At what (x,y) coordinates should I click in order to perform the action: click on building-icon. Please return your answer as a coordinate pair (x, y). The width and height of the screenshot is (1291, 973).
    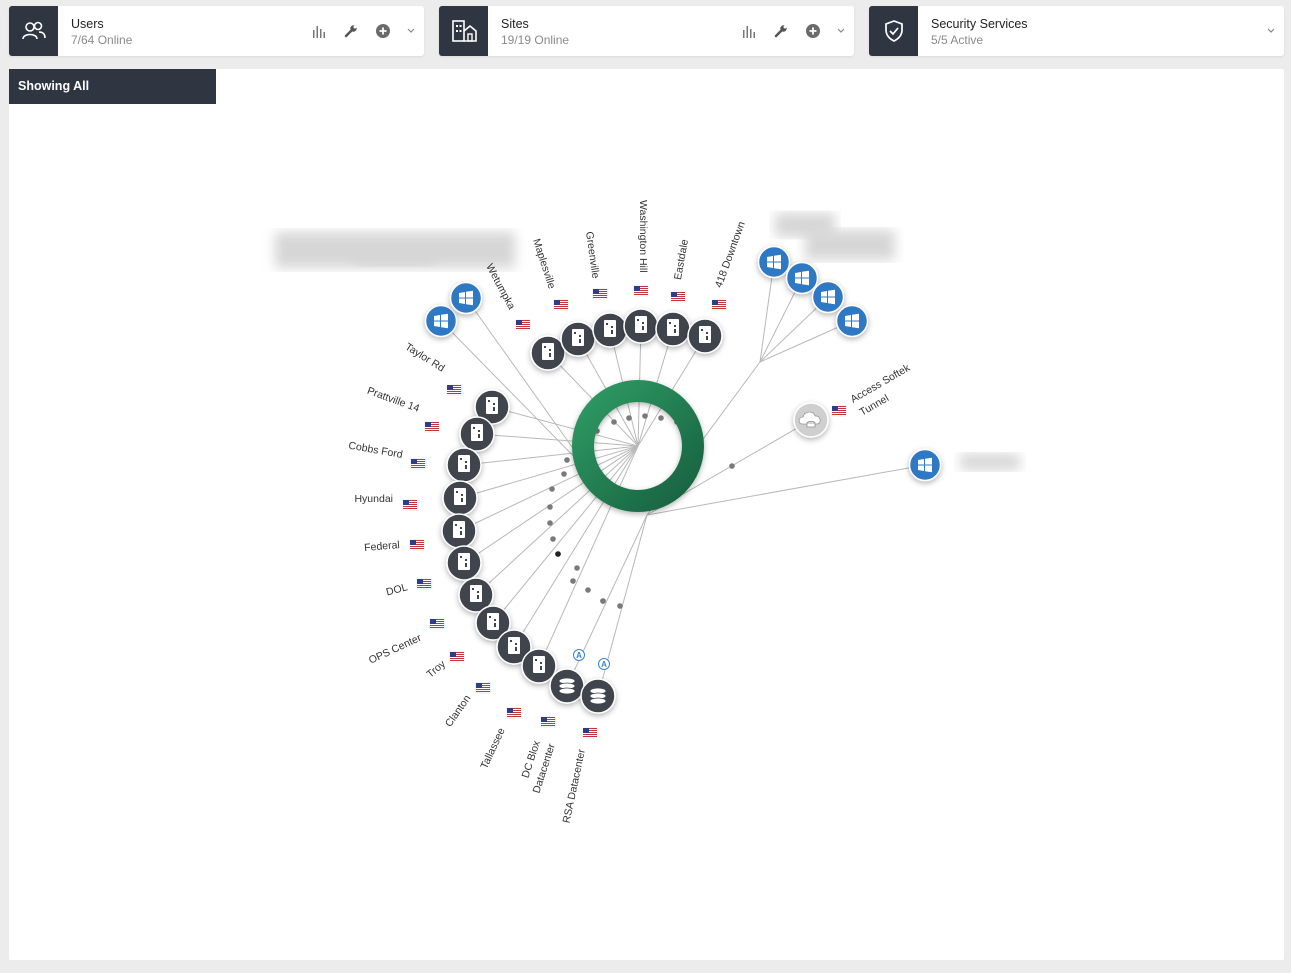
    Looking at the image, I should click on (463, 31).